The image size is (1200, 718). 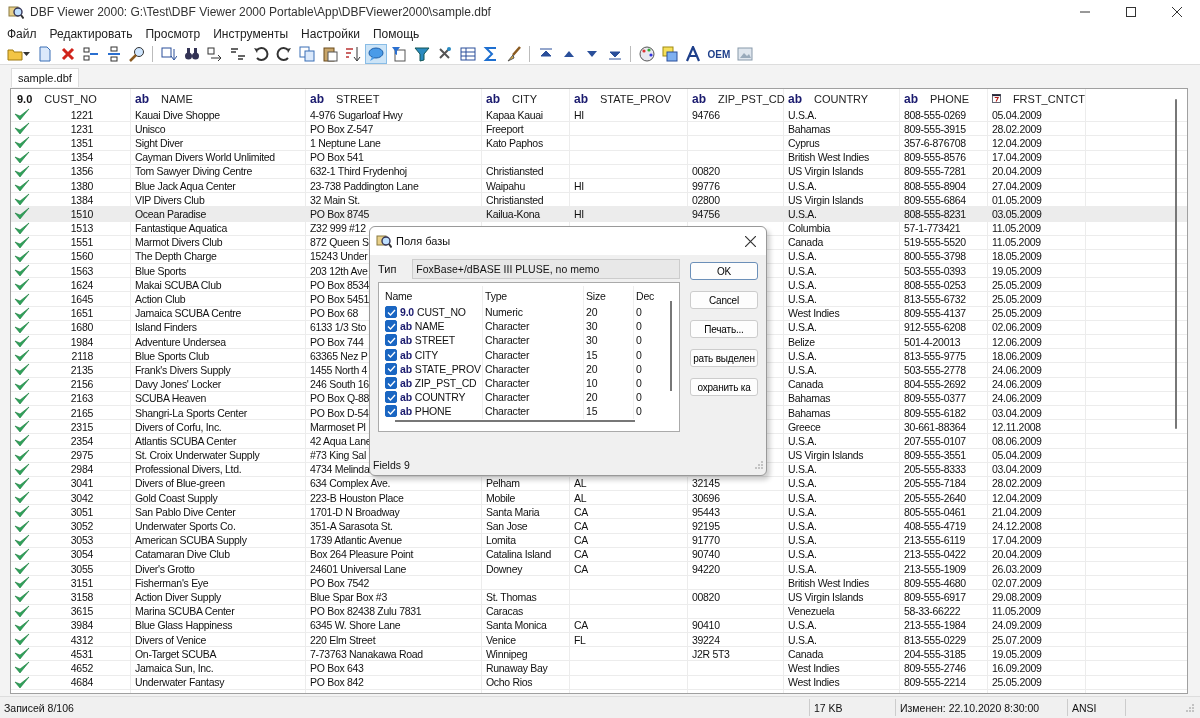 I want to click on selected-row: 1510 Ocean Paradise PO Box 8745 Kailua-Kona HI 94756 U.S.A. 808-555-8231 03.05.2009, so click(x=599, y=214).